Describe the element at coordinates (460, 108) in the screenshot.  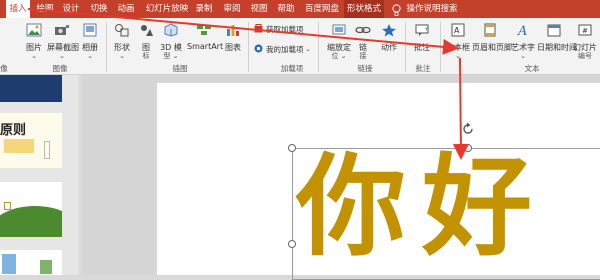
I see `arrow-textbox-to-slide` at that location.